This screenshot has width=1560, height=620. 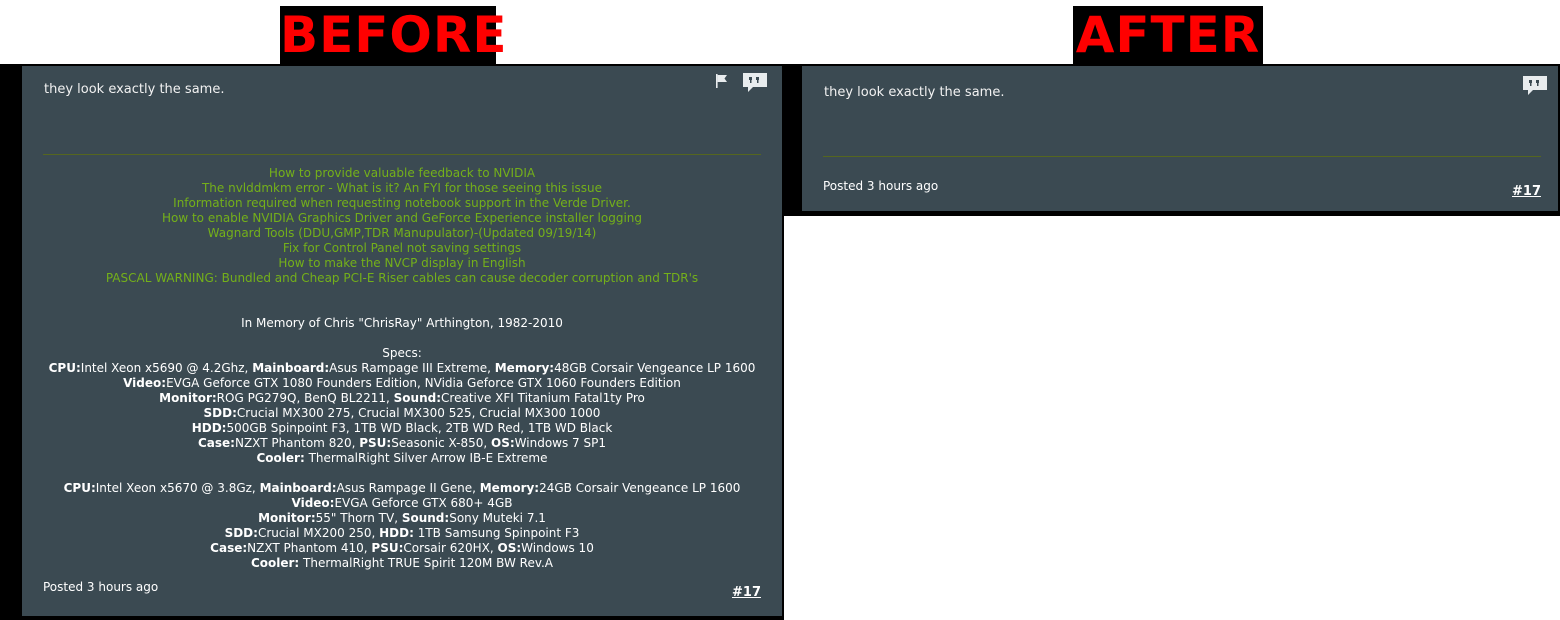 I want to click on post-divider, so click(x=1182, y=156).